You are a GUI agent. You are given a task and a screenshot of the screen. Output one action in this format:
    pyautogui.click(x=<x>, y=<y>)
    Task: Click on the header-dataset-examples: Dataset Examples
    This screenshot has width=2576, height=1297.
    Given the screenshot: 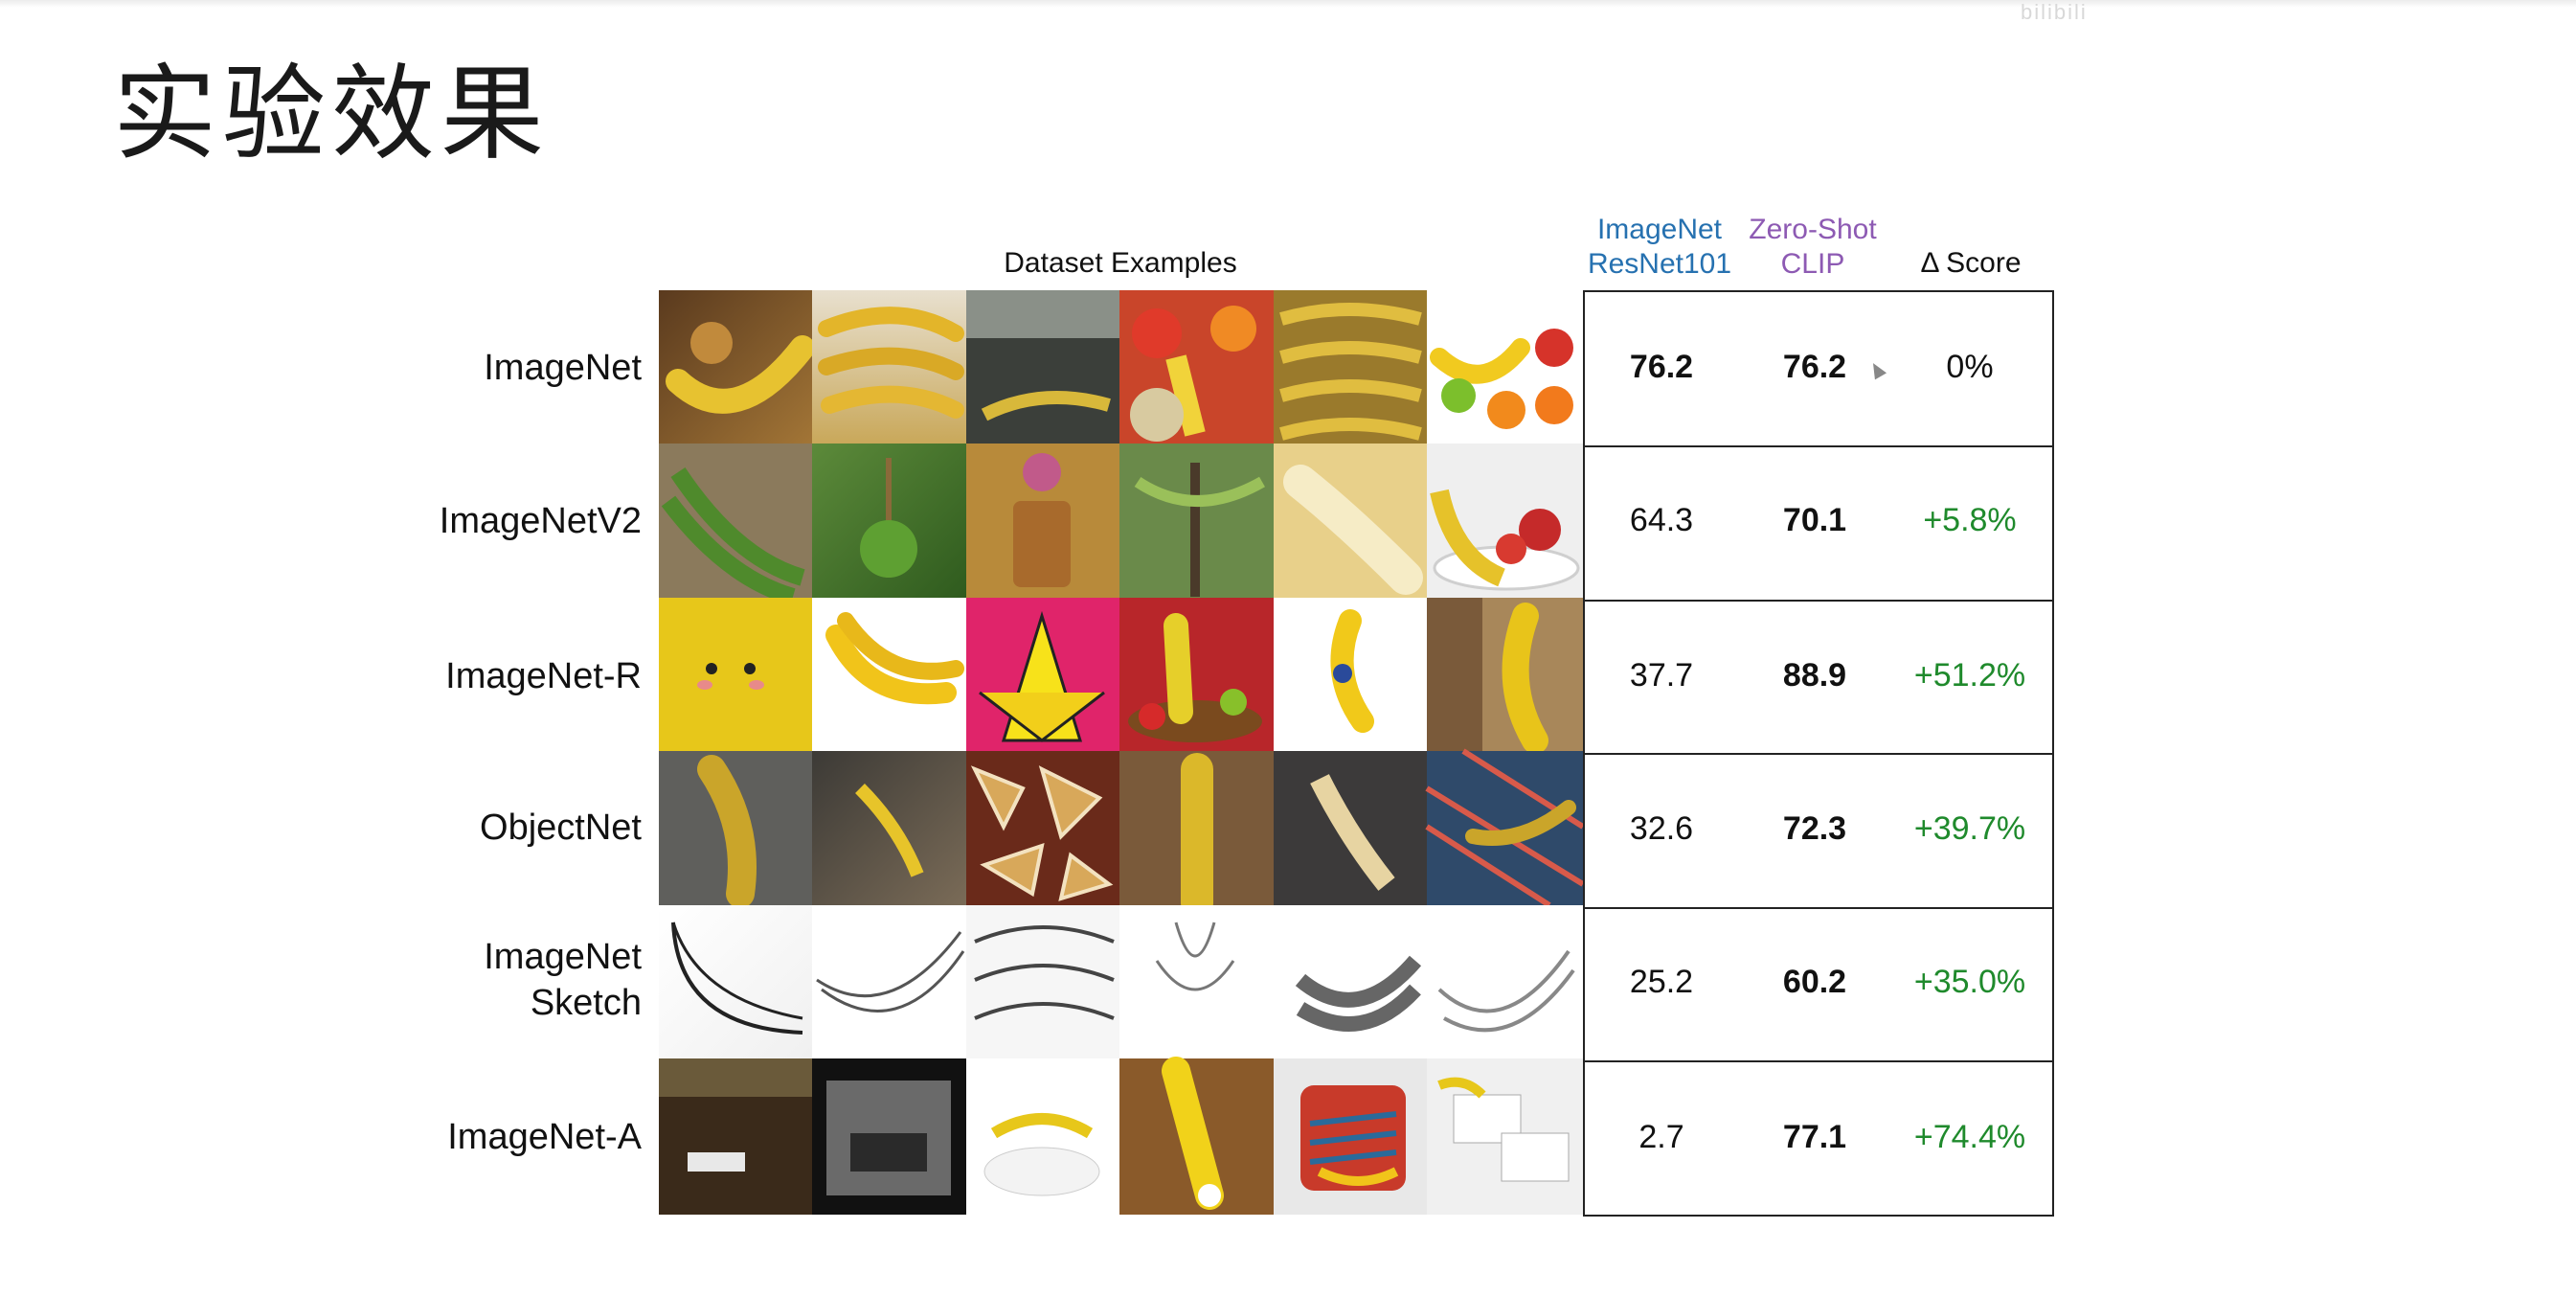 What is the action you would take?
    pyautogui.click(x=1120, y=263)
    